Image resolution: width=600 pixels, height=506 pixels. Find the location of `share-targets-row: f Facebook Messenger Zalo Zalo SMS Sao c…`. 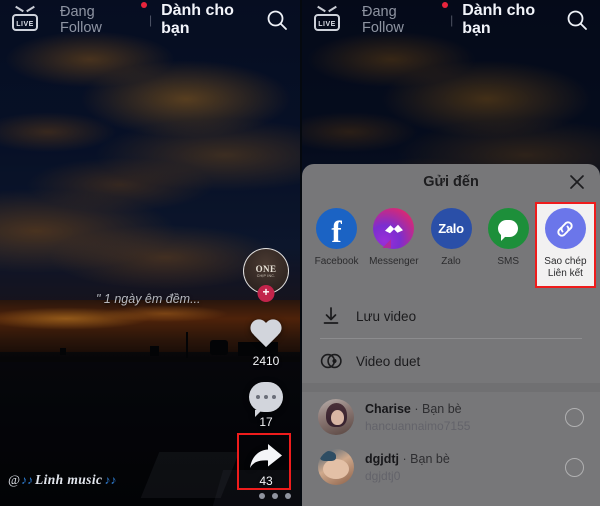

share-targets-row: f Facebook Messenger Zalo Zalo SMS Sao c… is located at coordinates (451, 246).